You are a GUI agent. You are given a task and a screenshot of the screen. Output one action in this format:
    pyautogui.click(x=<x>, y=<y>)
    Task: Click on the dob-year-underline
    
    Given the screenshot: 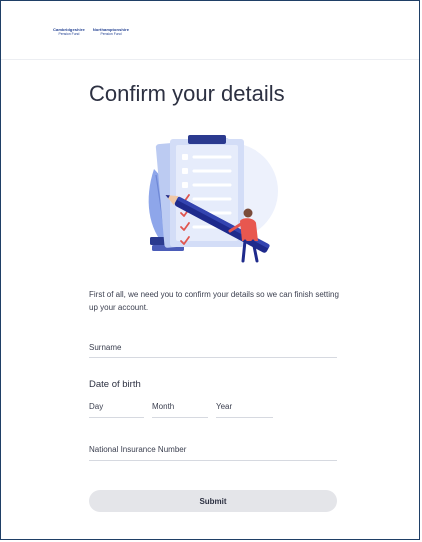 What is the action you would take?
    pyautogui.click(x=244, y=417)
    